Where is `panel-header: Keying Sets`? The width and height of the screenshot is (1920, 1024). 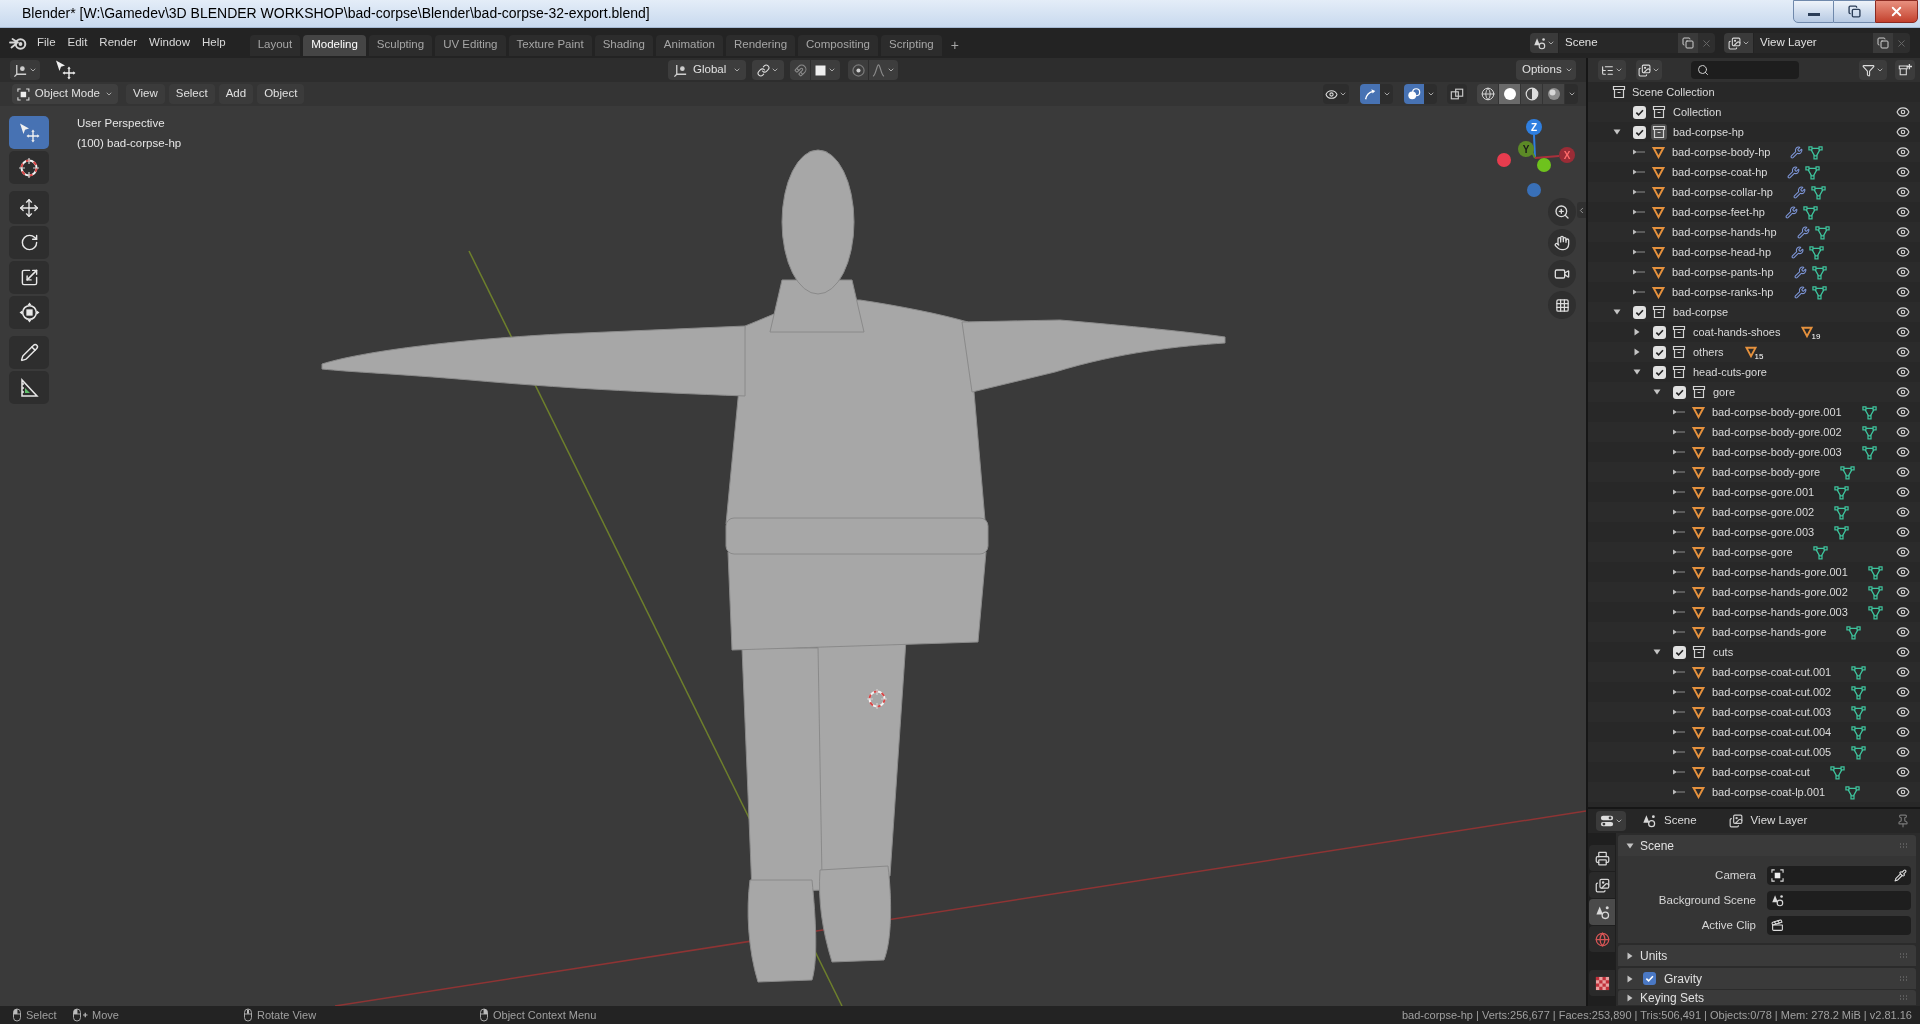 panel-header: Keying Sets is located at coordinates (1767, 997).